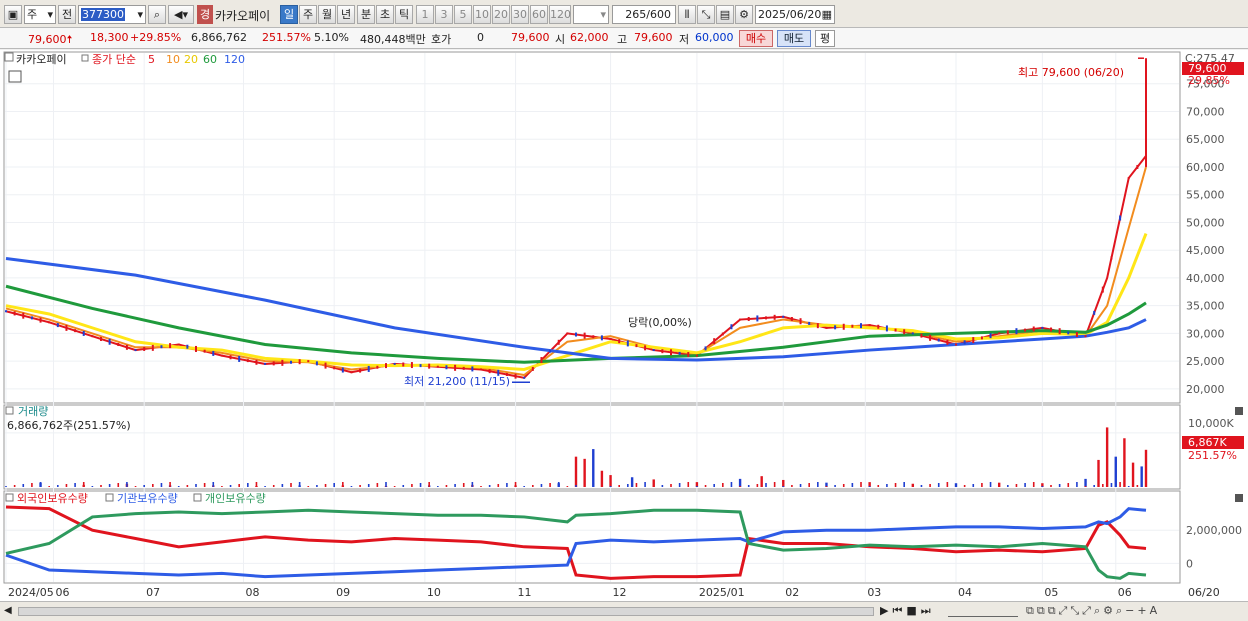 This screenshot has width=1248, height=621. I want to click on menu-icon: ▣, so click(13, 14).